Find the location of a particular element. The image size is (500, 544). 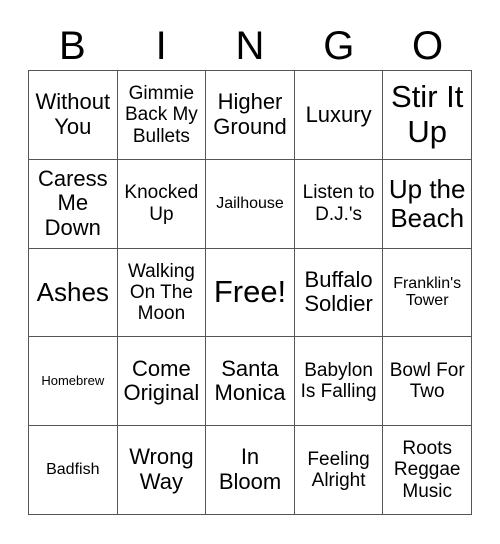

bingo-cell: Badfish is located at coordinates (73, 470).